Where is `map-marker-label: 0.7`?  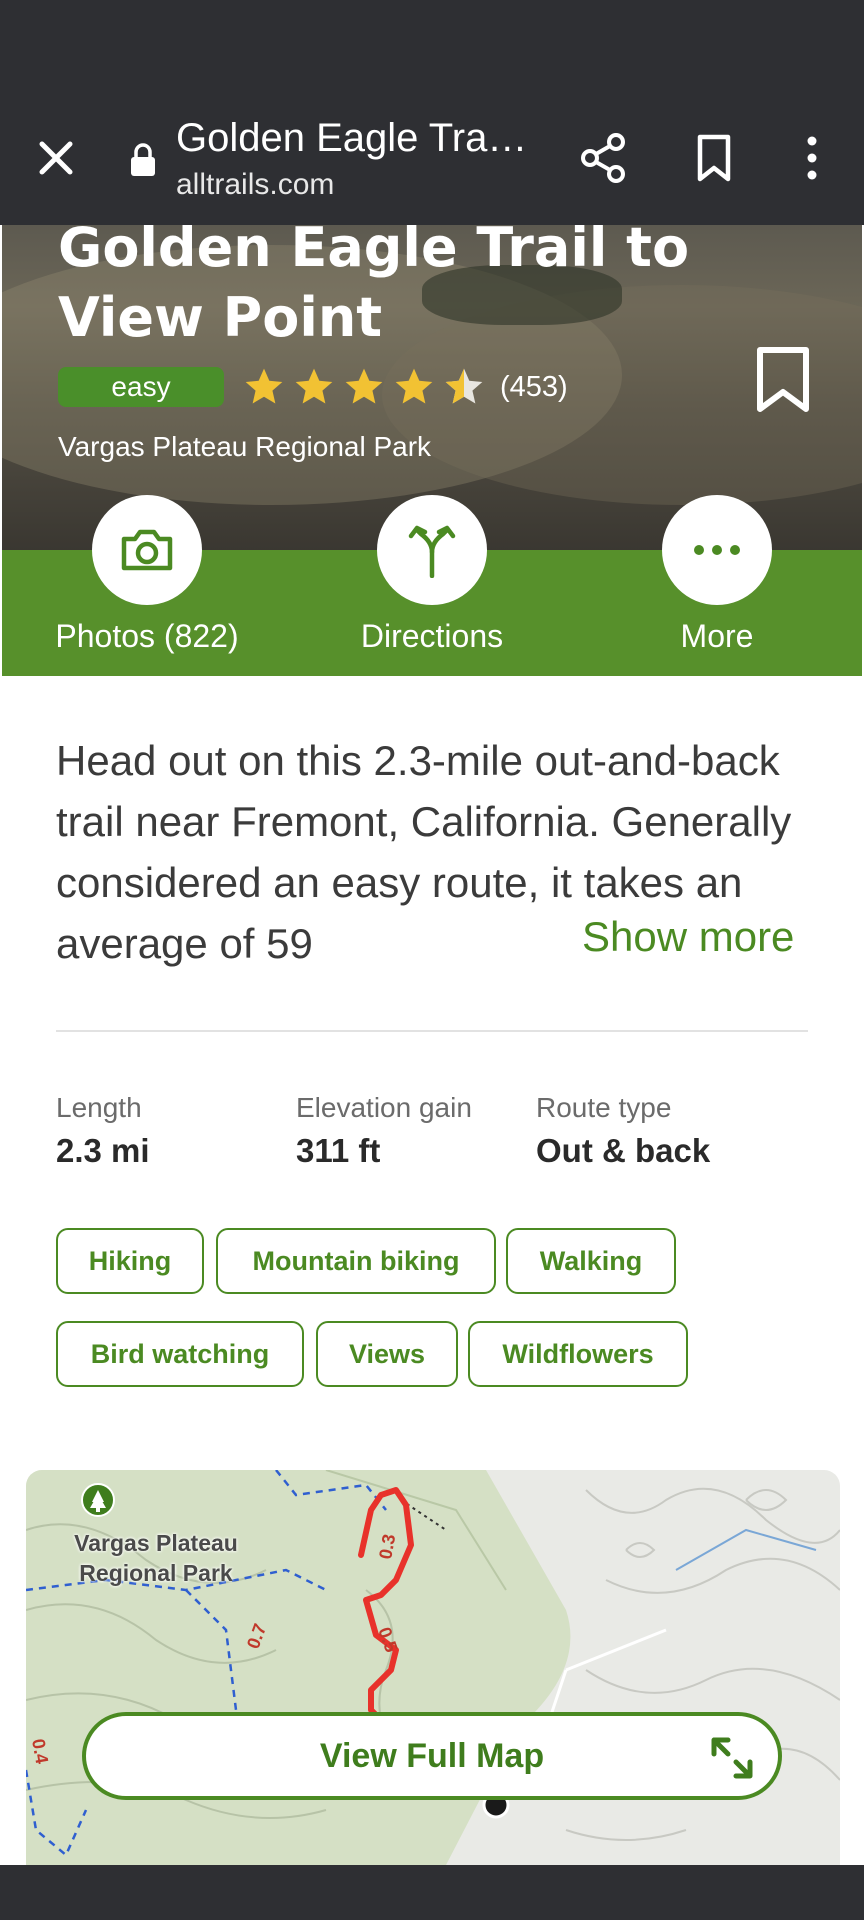 map-marker-label: 0.7 is located at coordinates (256, 1636).